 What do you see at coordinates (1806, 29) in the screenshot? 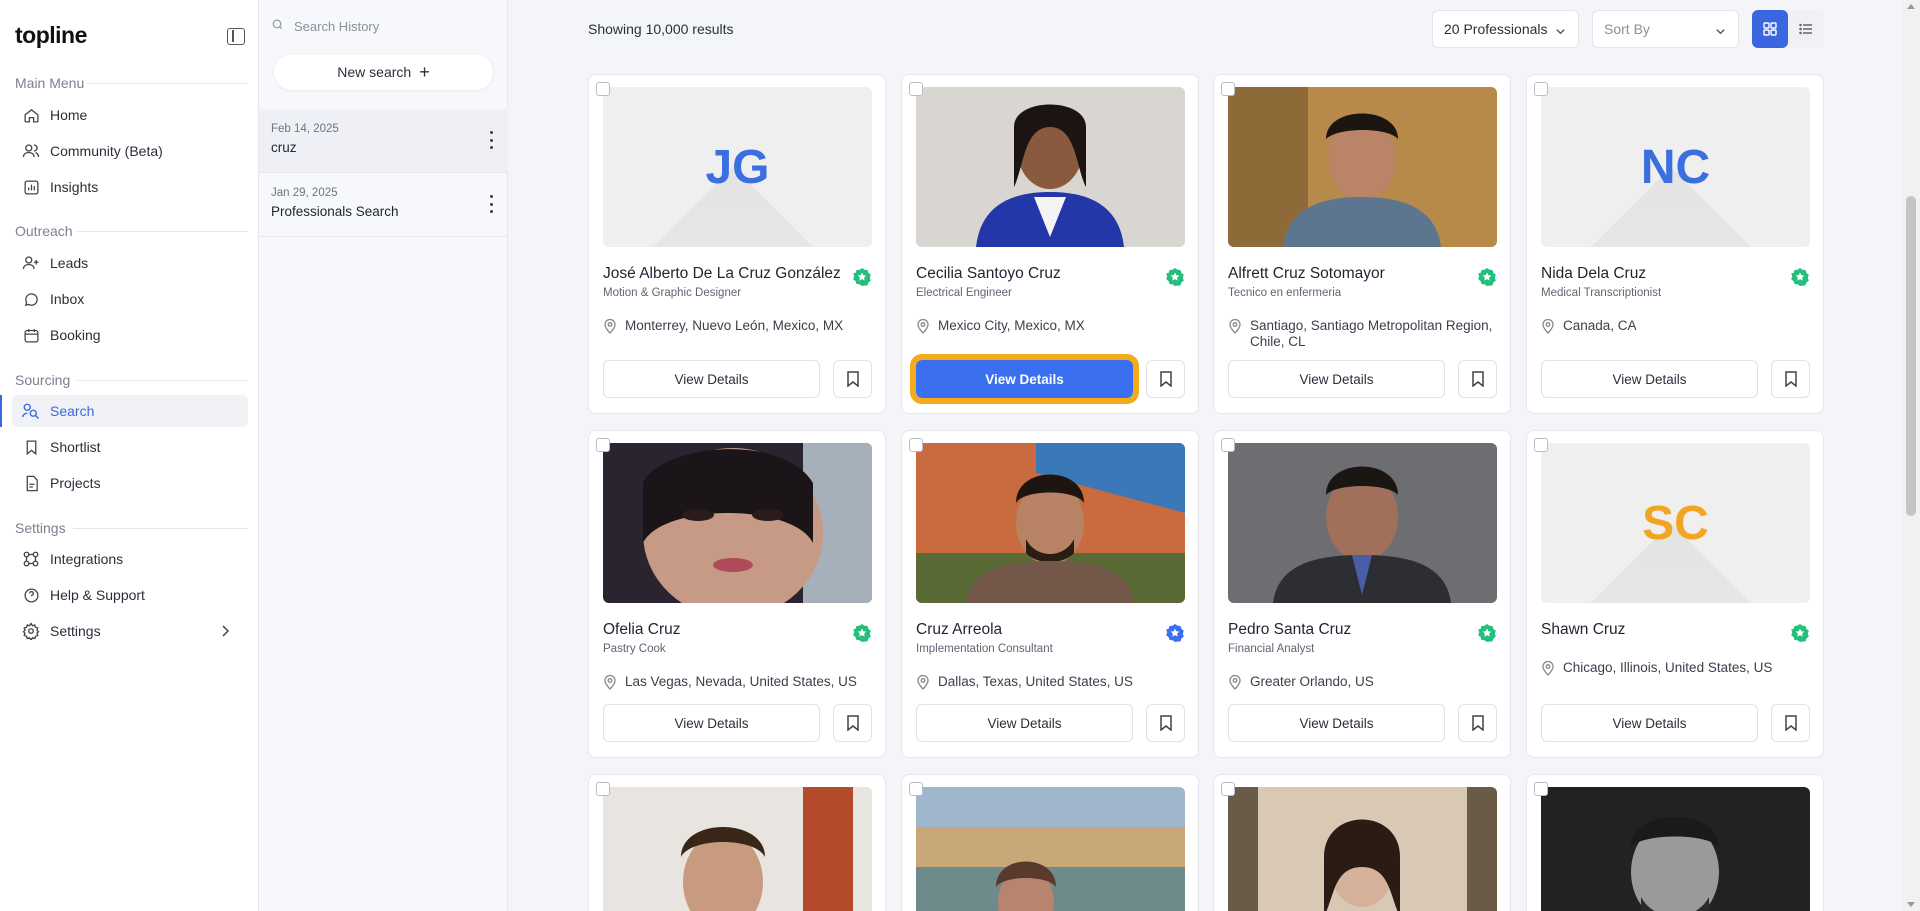
I see `list-view-icon` at bounding box center [1806, 29].